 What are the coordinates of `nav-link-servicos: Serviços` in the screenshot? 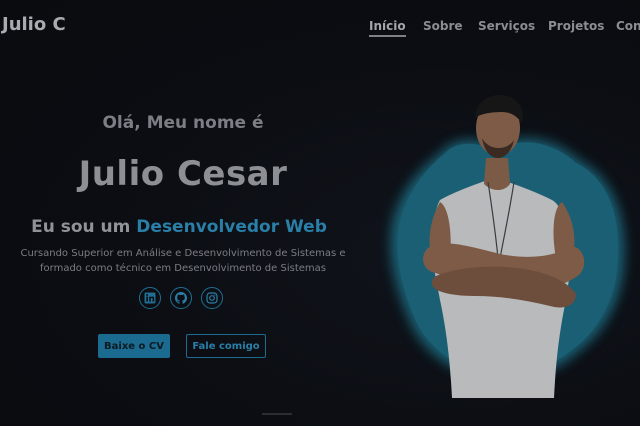 It's located at (506, 26).